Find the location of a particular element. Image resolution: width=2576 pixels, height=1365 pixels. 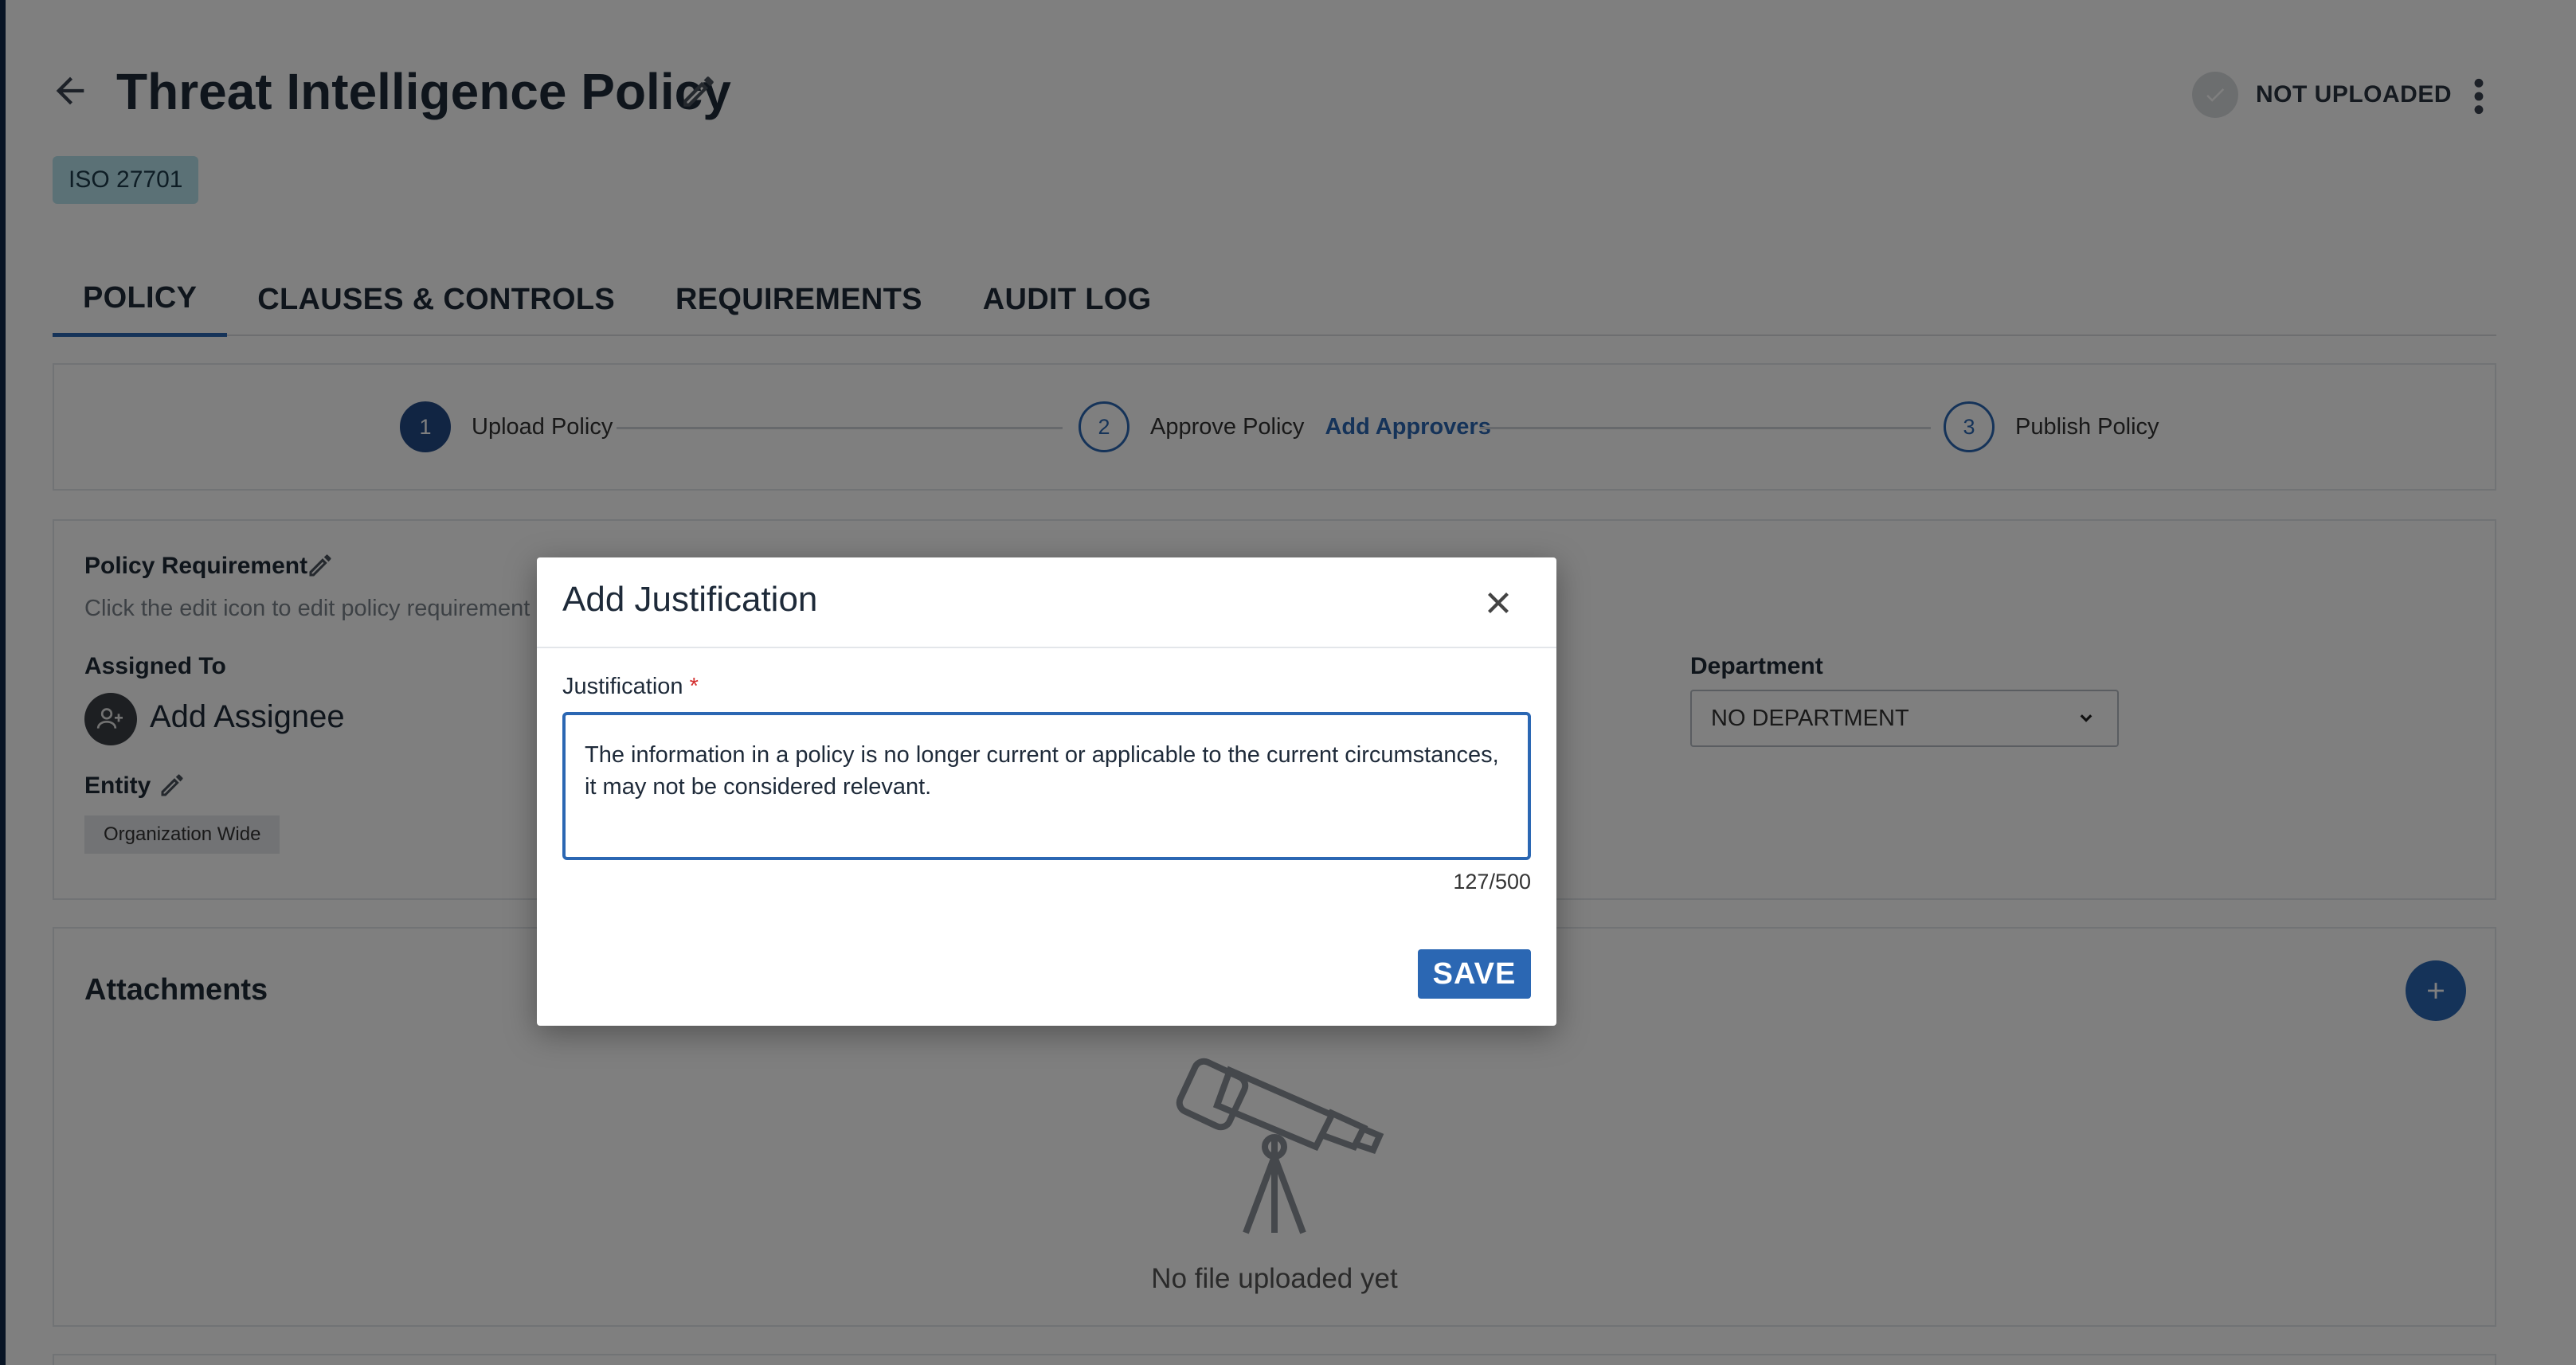

save-button: SAVE is located at coordinates (1474, 974).